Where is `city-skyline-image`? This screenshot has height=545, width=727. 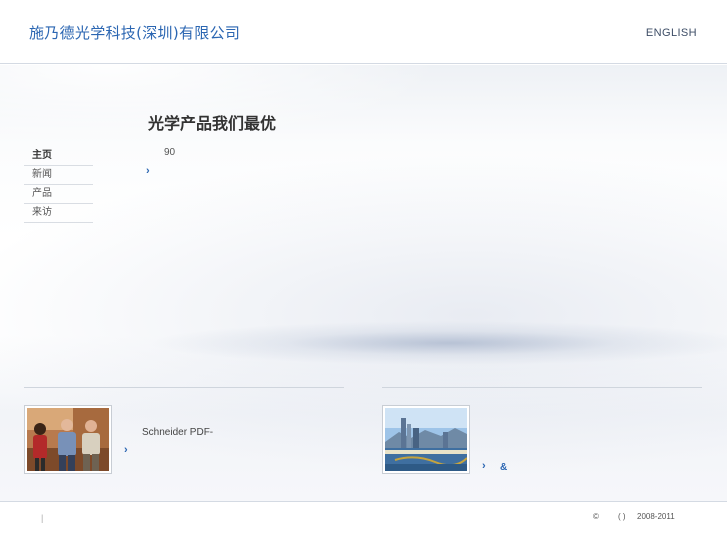
city-skyline-image is located at coordinates (426, 439).